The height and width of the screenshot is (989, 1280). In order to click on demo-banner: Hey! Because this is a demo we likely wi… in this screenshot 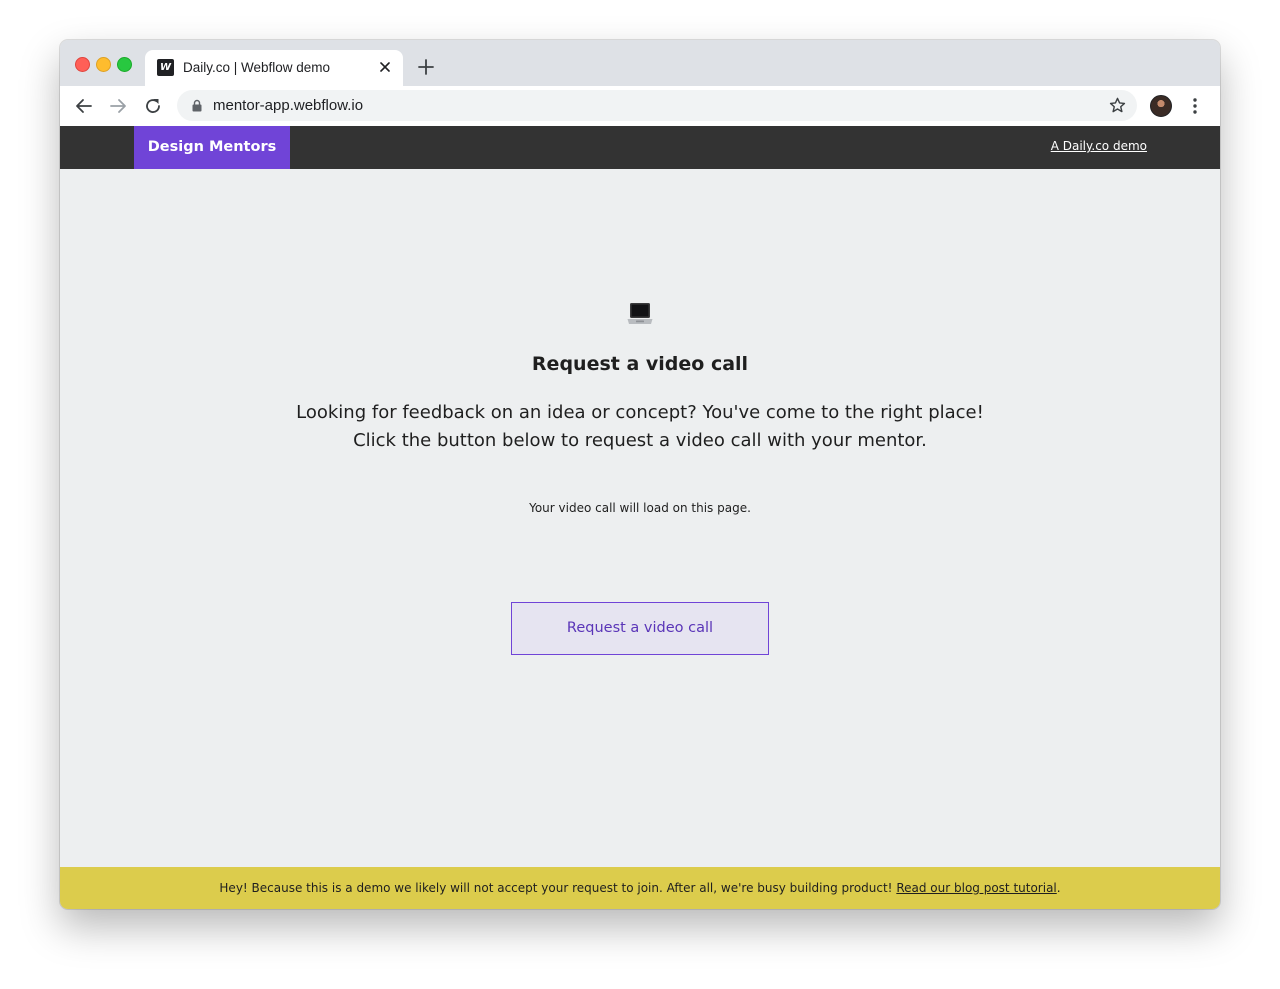, I will do `click(640, 888)`.